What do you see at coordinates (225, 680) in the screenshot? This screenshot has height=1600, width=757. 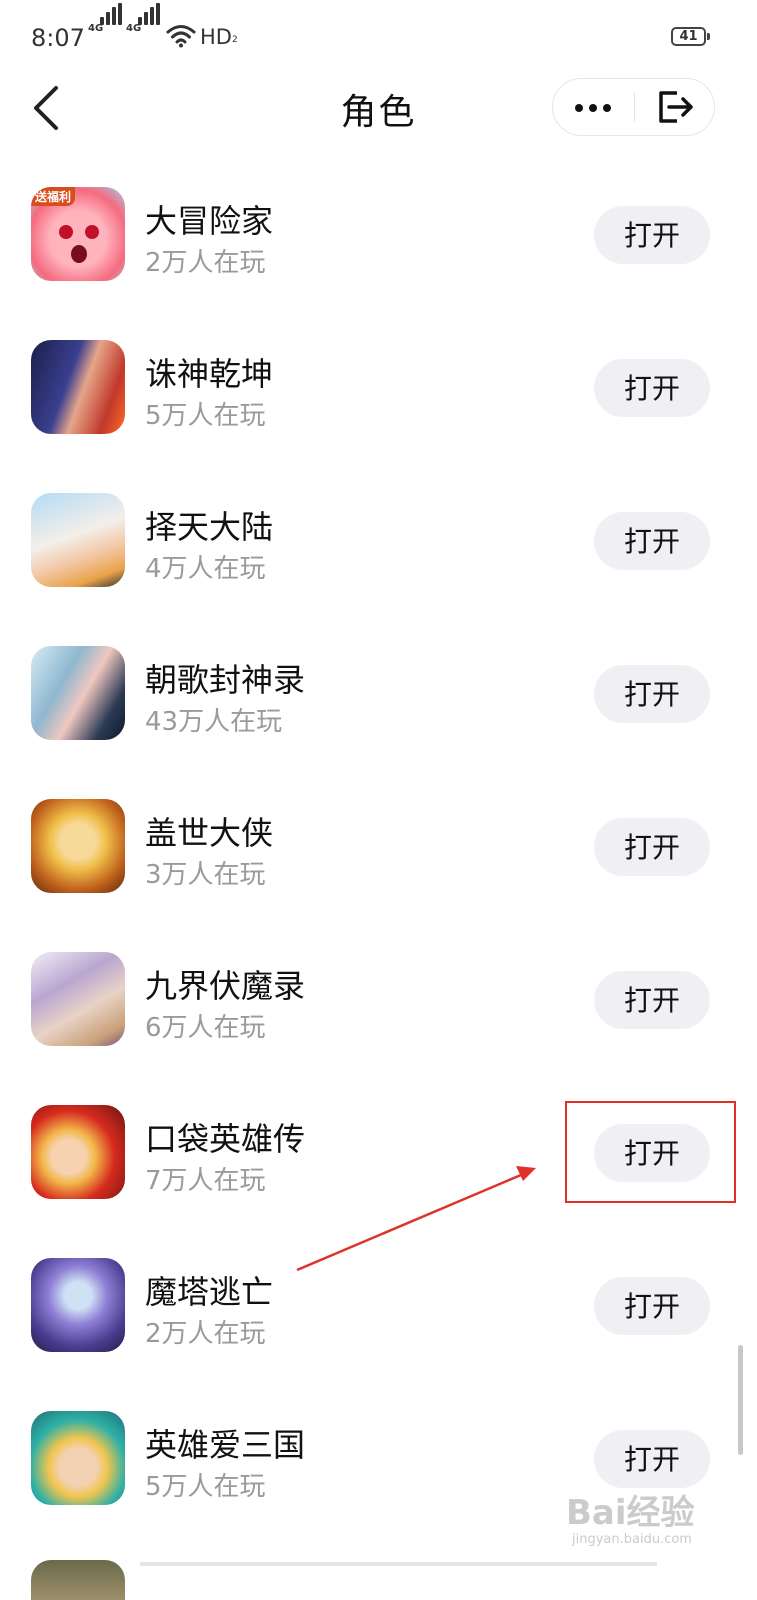 I see `game-name: 朝歌封神录` at bounding box center [225, 680].